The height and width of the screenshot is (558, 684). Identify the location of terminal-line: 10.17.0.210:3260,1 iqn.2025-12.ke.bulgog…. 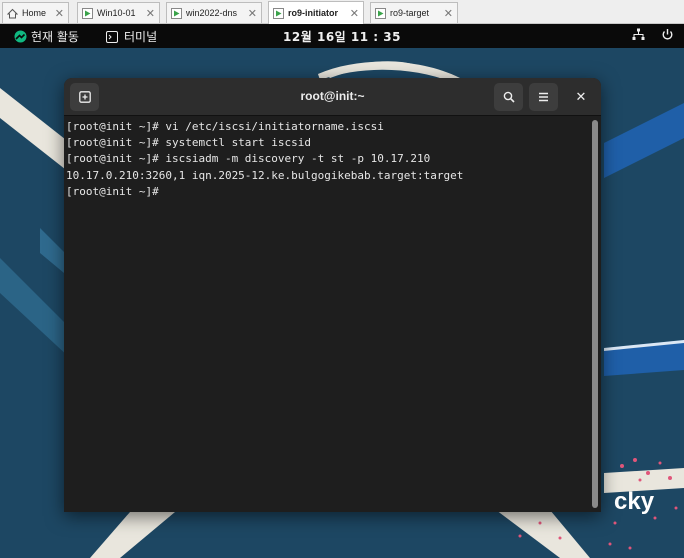
(265, 175).